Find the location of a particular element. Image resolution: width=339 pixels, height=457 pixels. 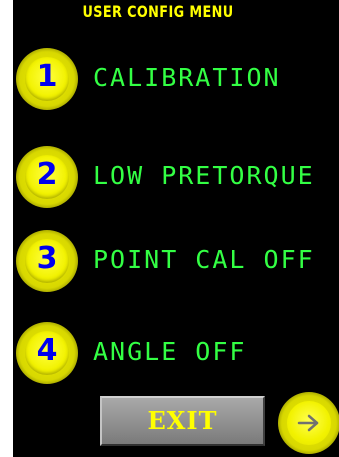

number-button-3: 3 is located at coordinates (47, 261).